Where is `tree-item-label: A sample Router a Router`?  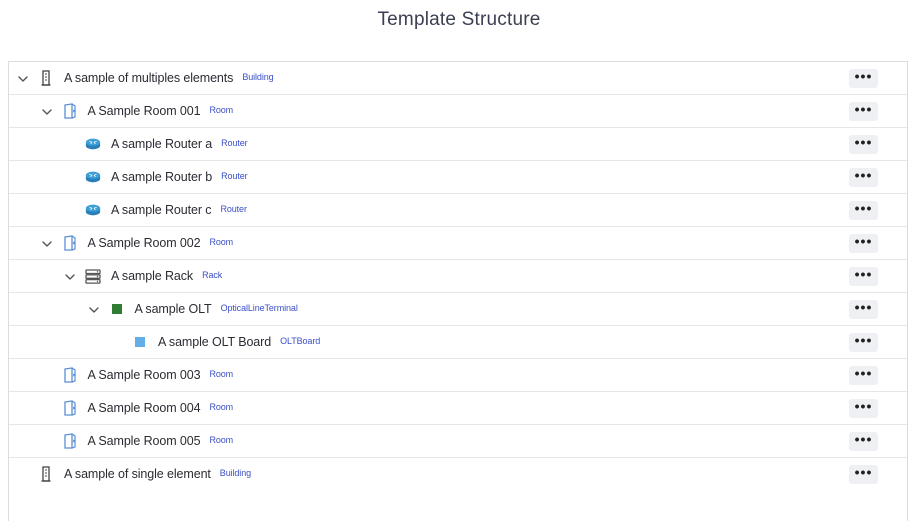 tree-item-label: A sample Router a Router is located at coordinates (179, 144).